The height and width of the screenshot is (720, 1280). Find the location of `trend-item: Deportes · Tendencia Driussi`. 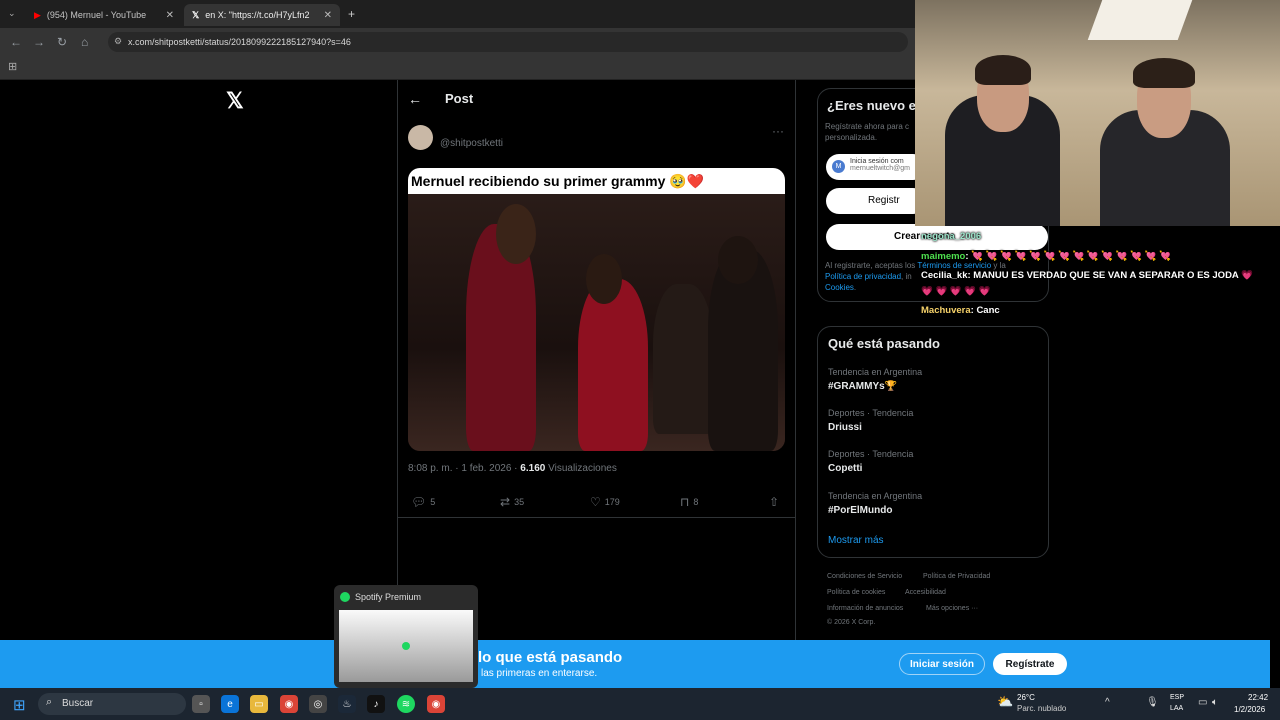

trend-item: Deportes · Tendencia Driussi is located at coordinates (870, 420).